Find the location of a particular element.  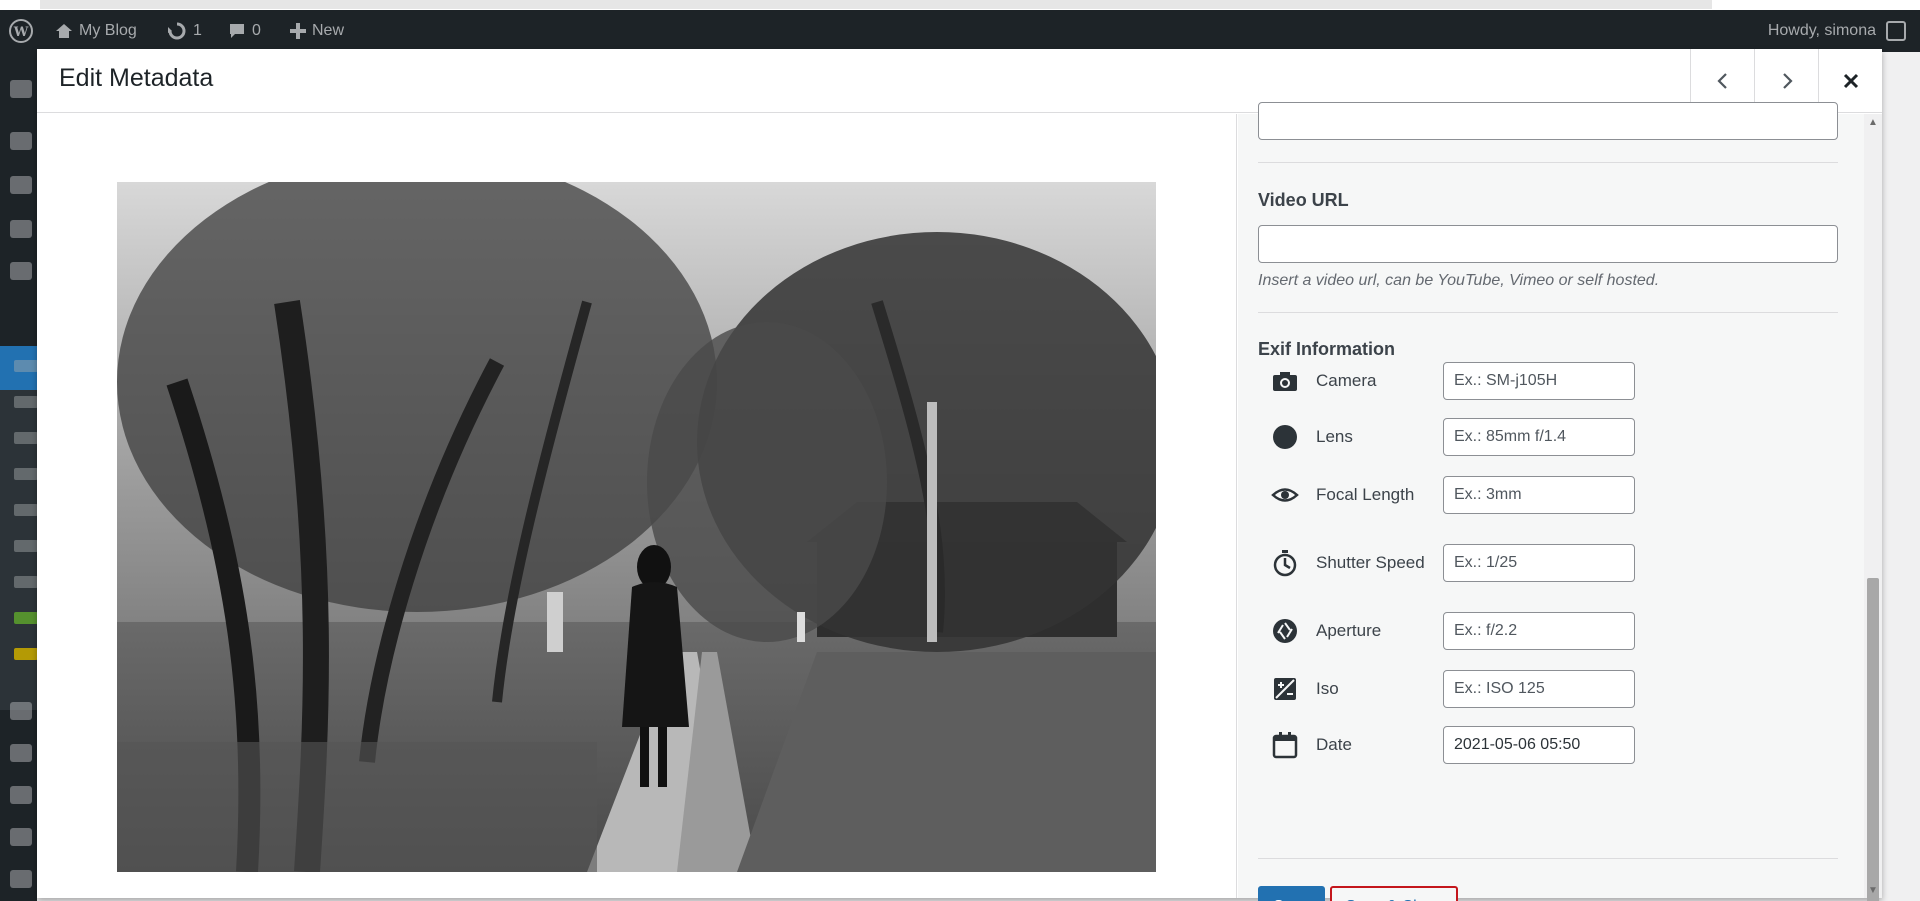

chevron-left-icon is located at coordinates (1721, 81).